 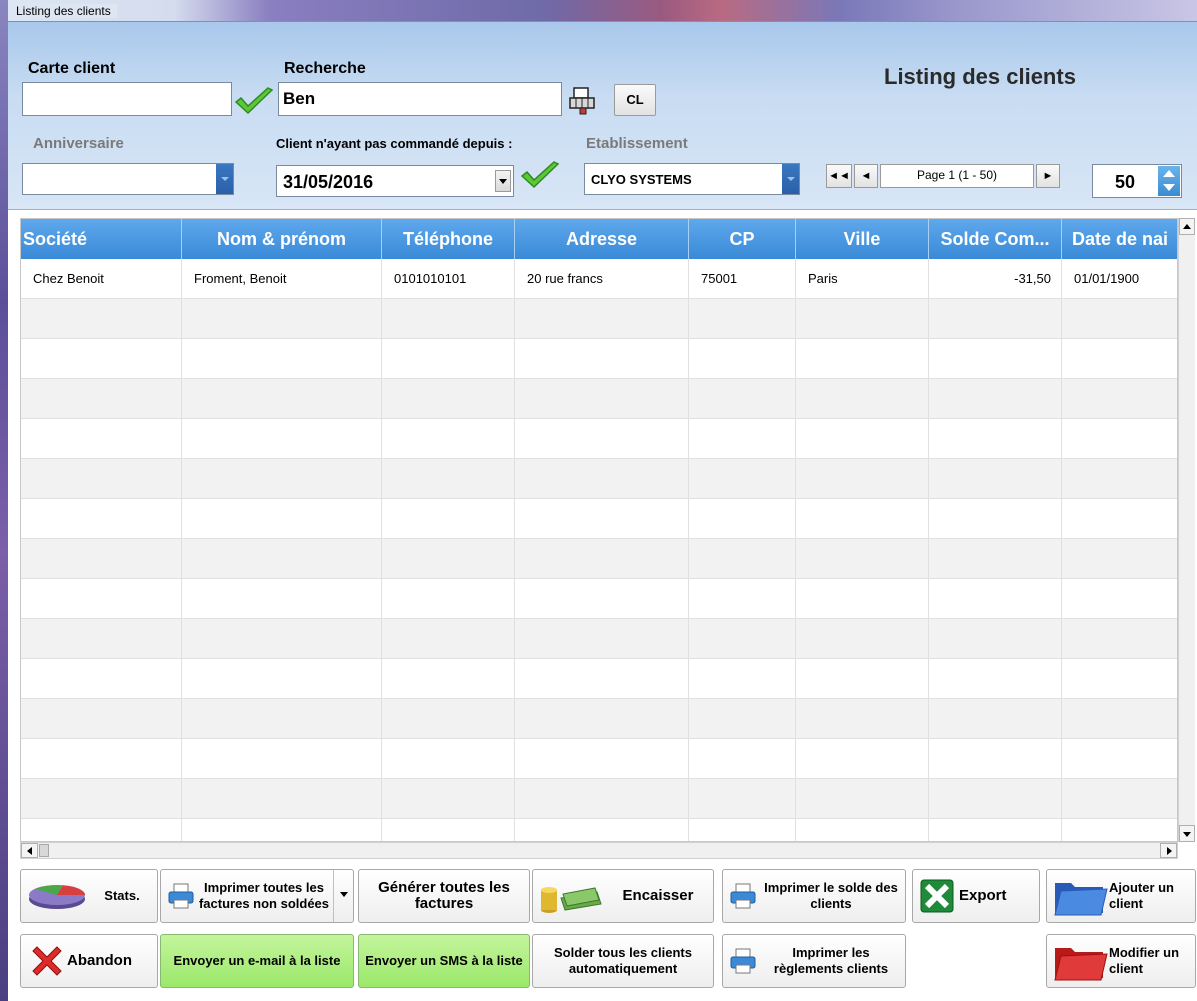 What do you see at coordinates (1168, 850) in the screenshot?
I see `scroll-right-icon` at bounding box center [1168, 850].